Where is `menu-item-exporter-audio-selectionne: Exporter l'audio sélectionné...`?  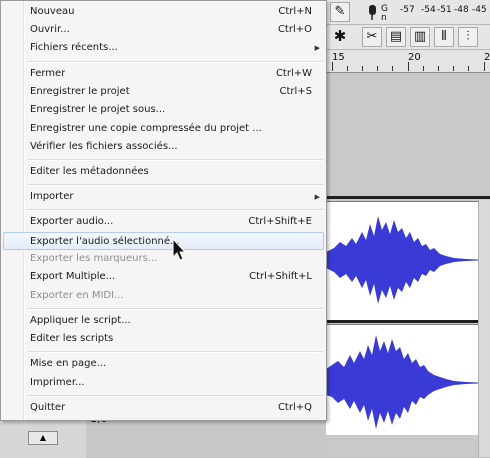
menu-item-exporter-audio-selectionne: Exporter l'audio sélectionné... is located at coordinates (163, 241).